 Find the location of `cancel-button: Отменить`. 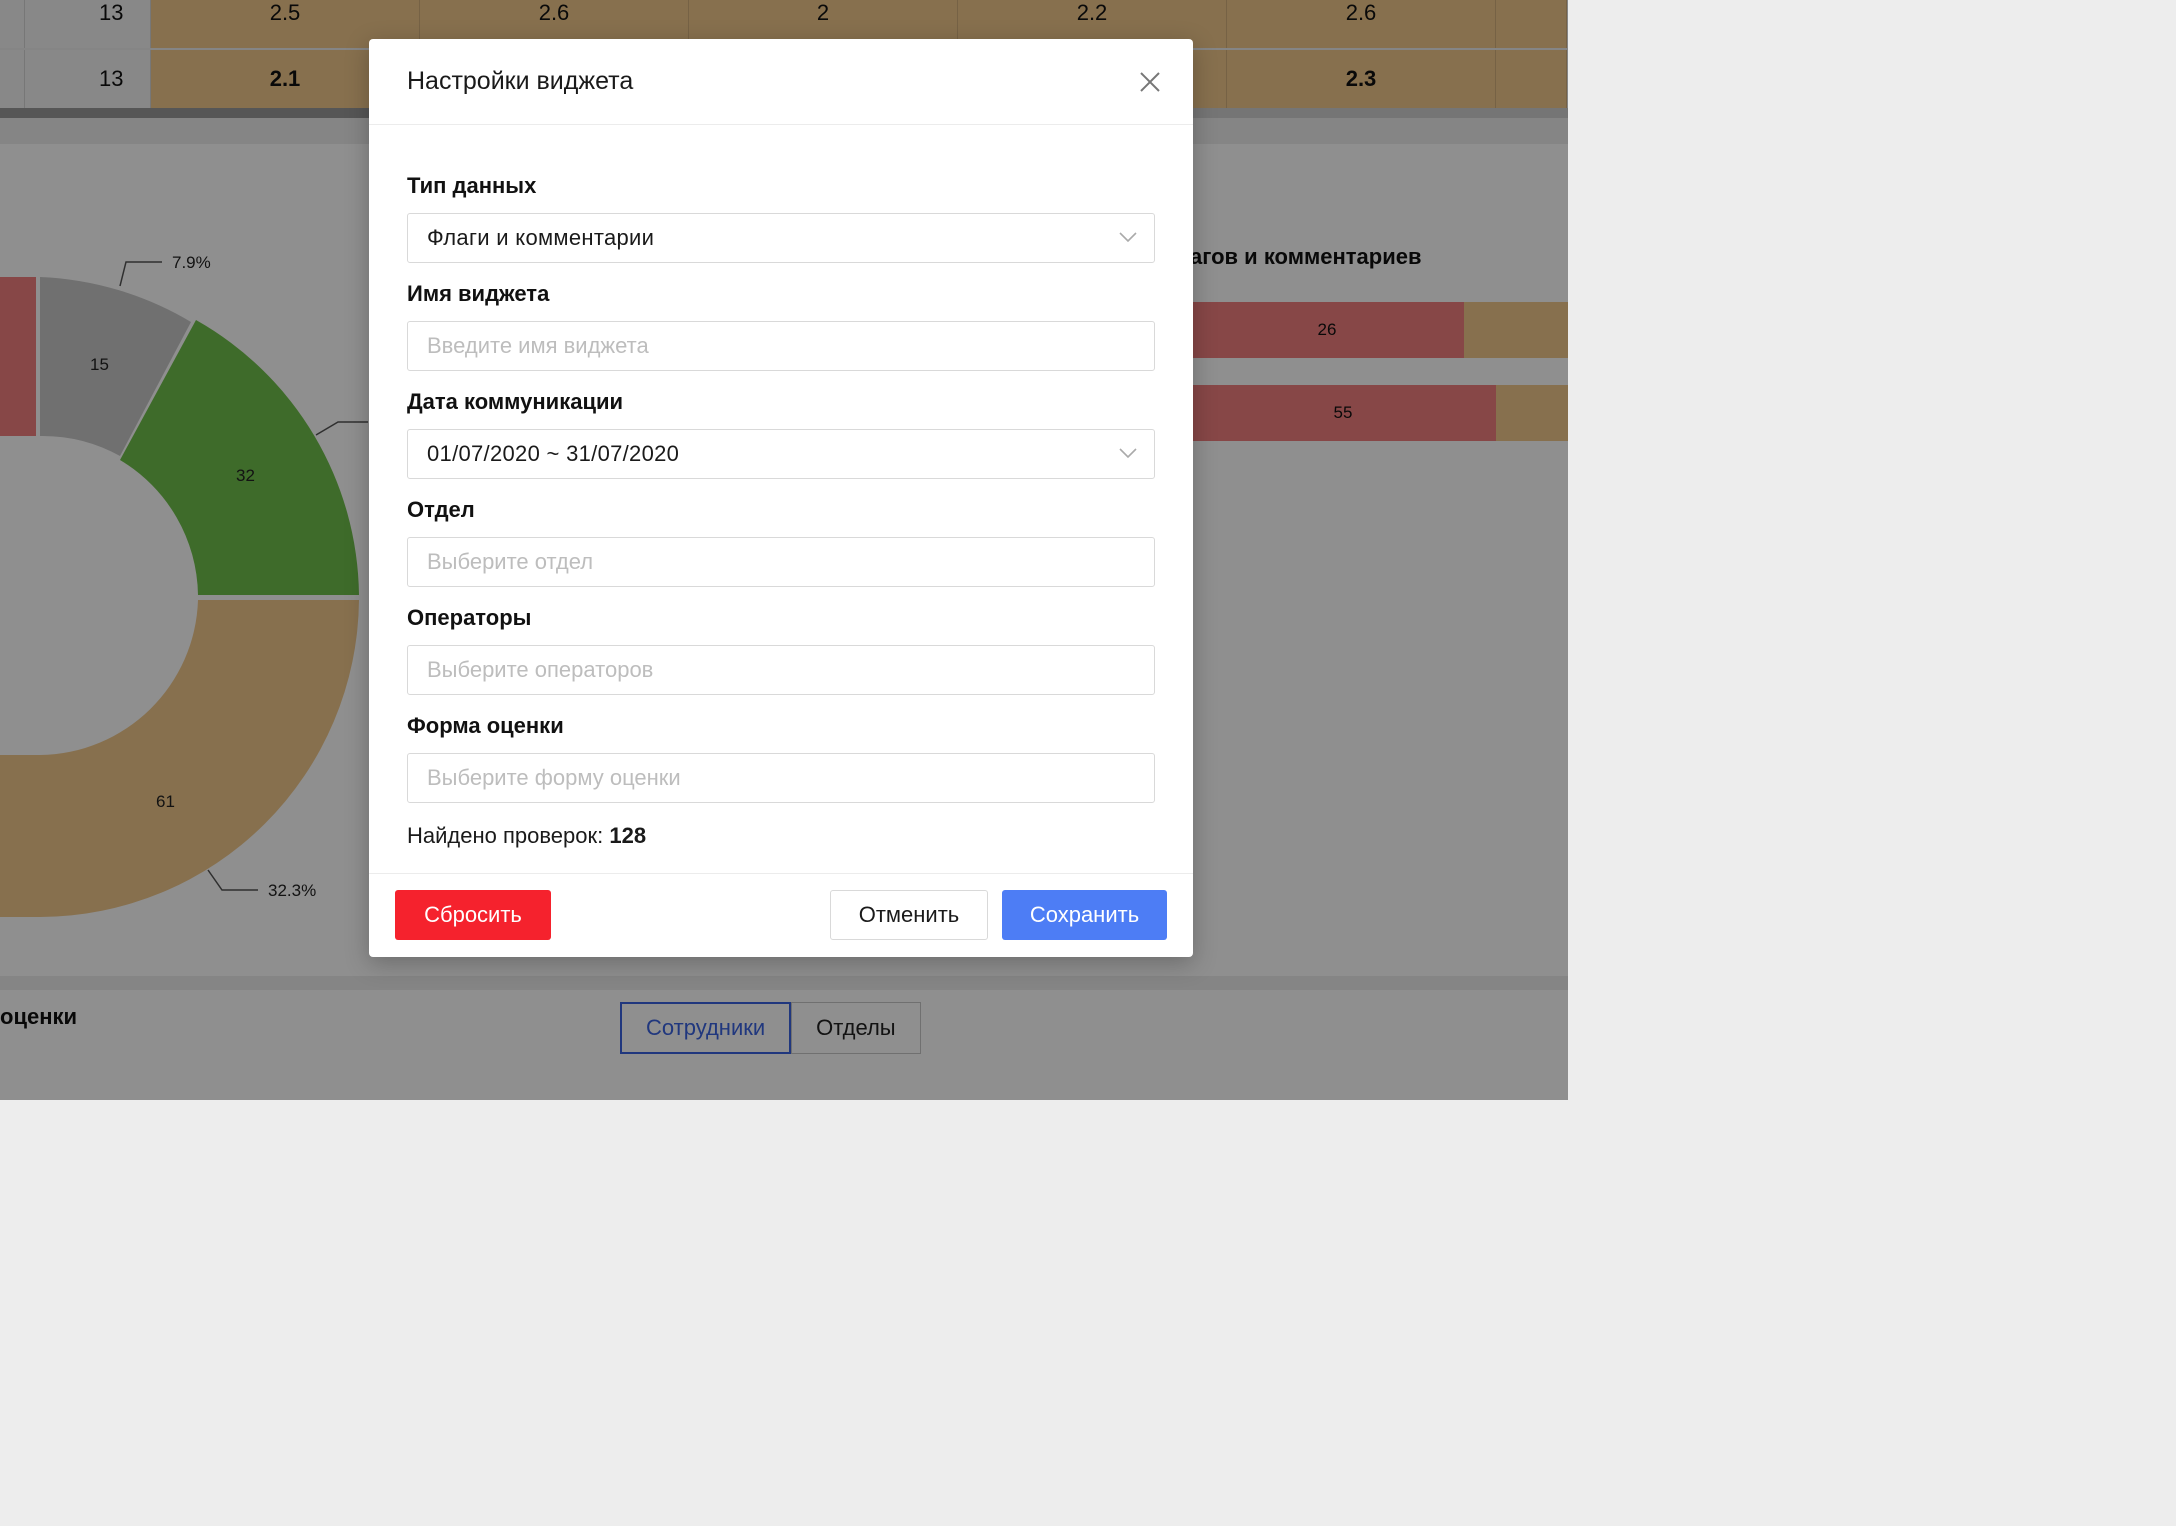

cancel-button: Отменить is located at coordinates (909, 915).